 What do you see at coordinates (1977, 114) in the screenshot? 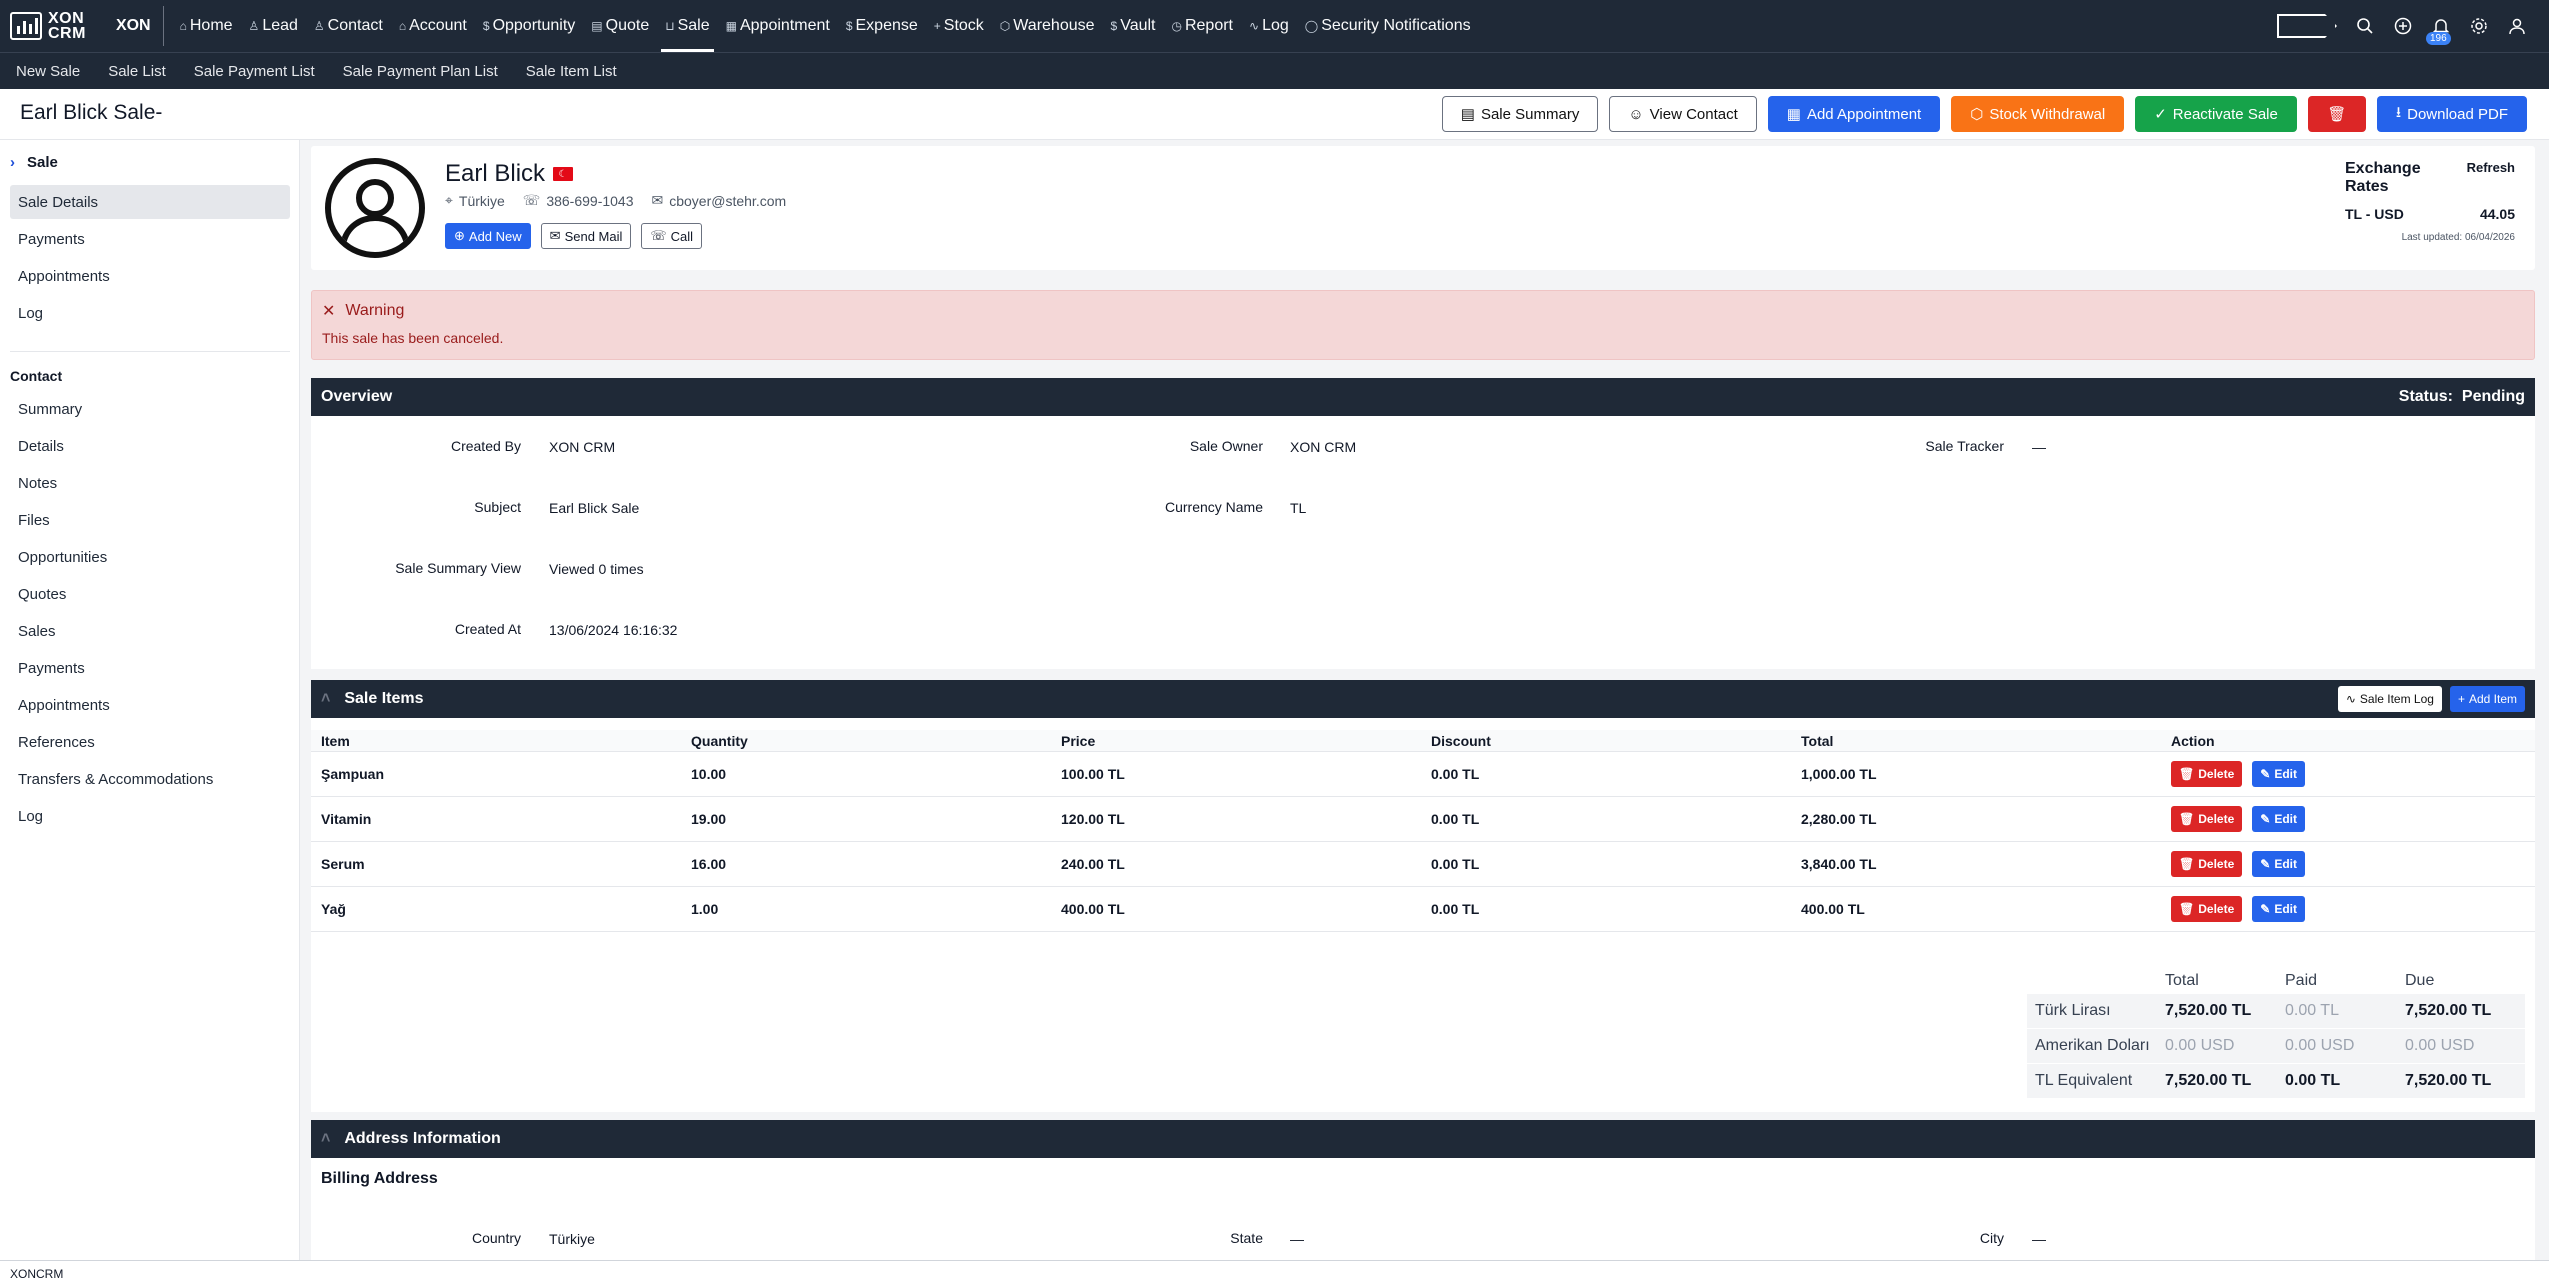
I see `box-icon: ⬡` at bounding box center [1977, 114].